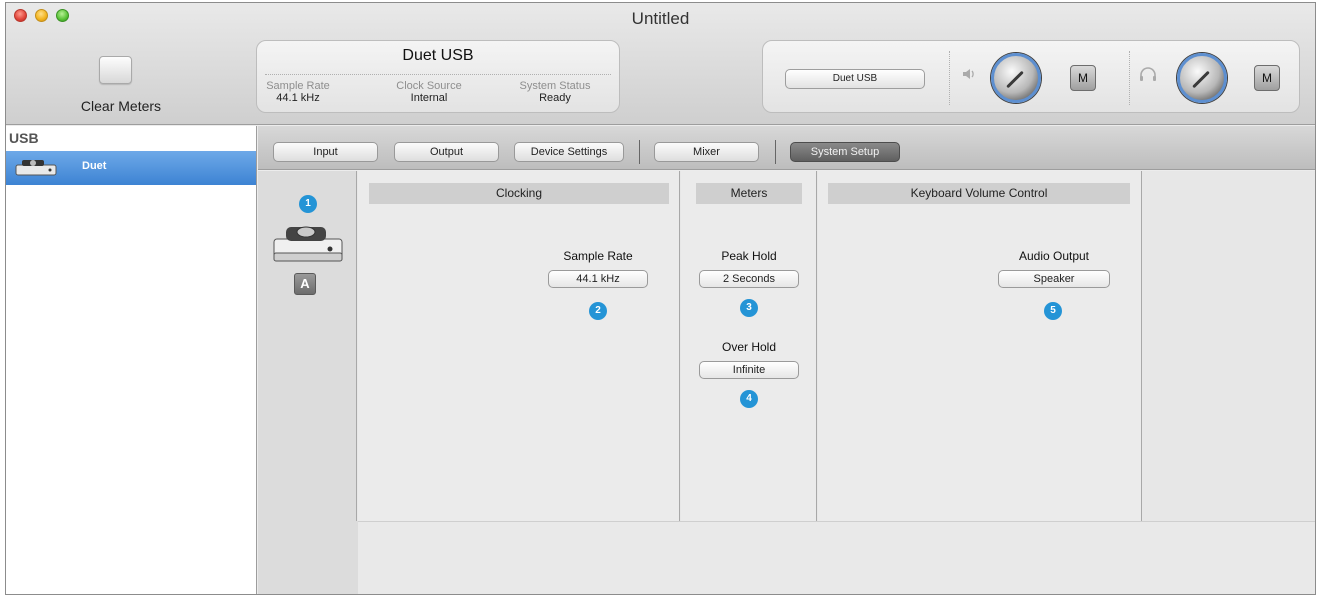  What do you see at coordinates (555, 98) in the screenshot?
I see `system-status-value: Ready` at bounding box center [555, 98].